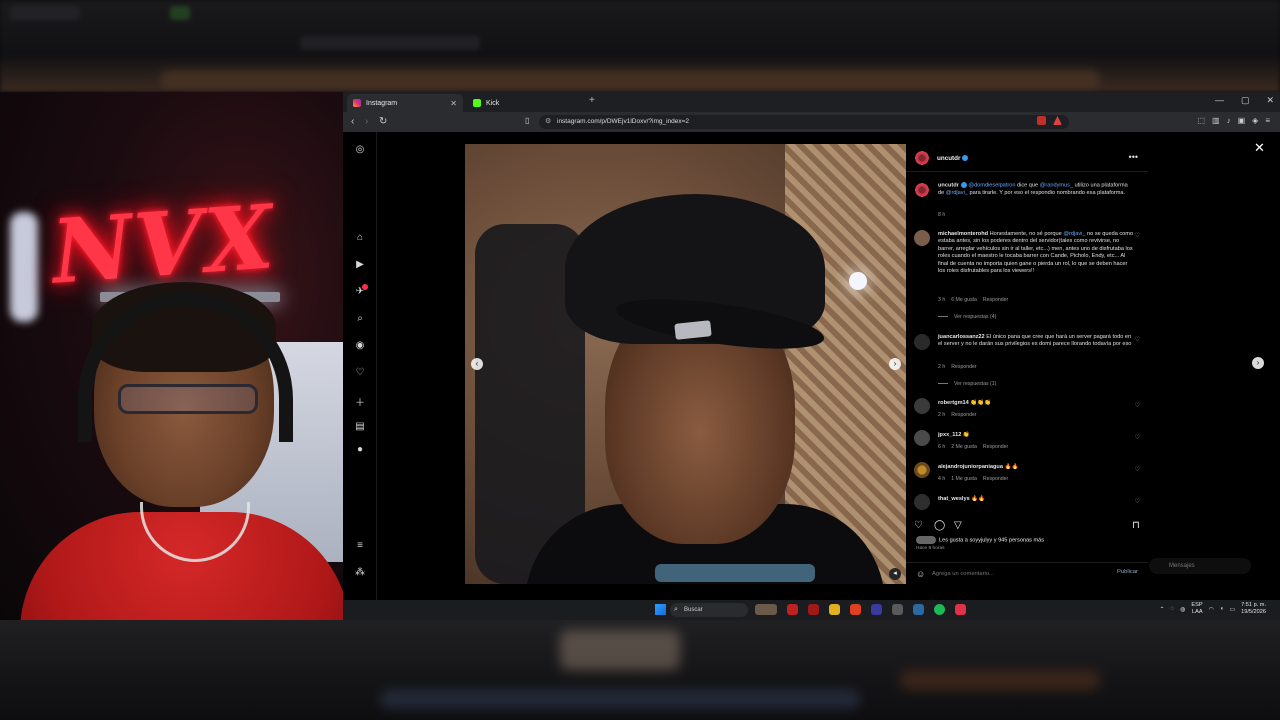  Describe the element at coordinates (1201, 120) in the screenshot. I see `extensions-icon: ⬚` at that location.